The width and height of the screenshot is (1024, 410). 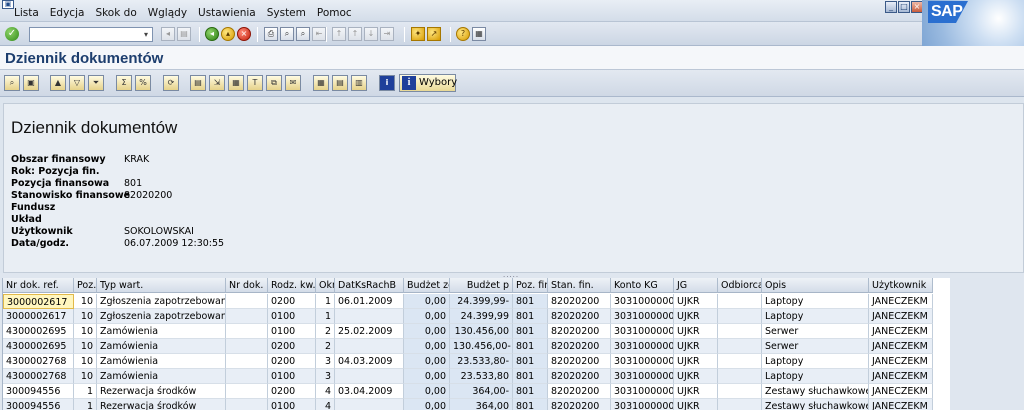 I want to click on table-cell: 364,00, so click(x=481, y=404).